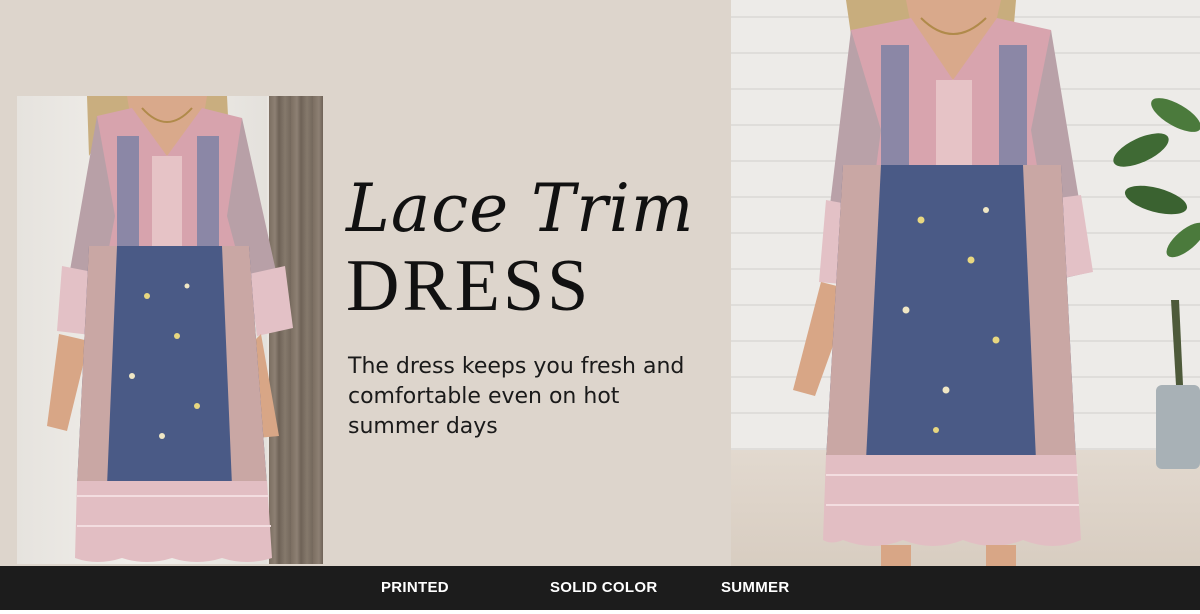  Describe the element at coordinates (1156, 283) in the screenshot. I see `plant-icon` at that location.